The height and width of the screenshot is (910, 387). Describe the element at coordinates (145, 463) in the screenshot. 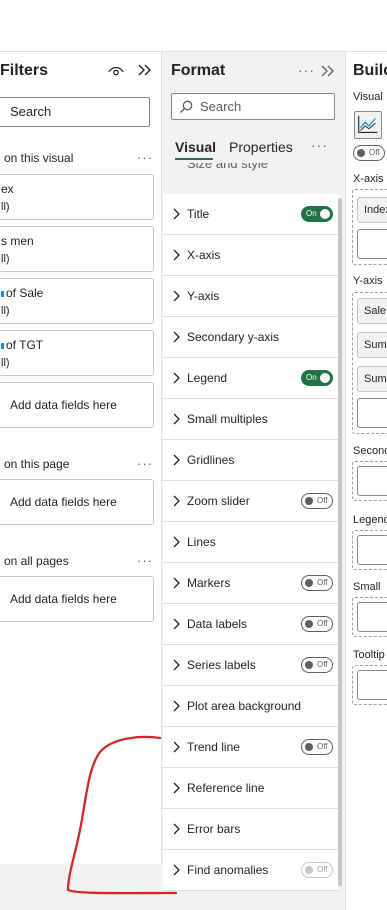

I see `filters-page-more-button: ···` at that location.